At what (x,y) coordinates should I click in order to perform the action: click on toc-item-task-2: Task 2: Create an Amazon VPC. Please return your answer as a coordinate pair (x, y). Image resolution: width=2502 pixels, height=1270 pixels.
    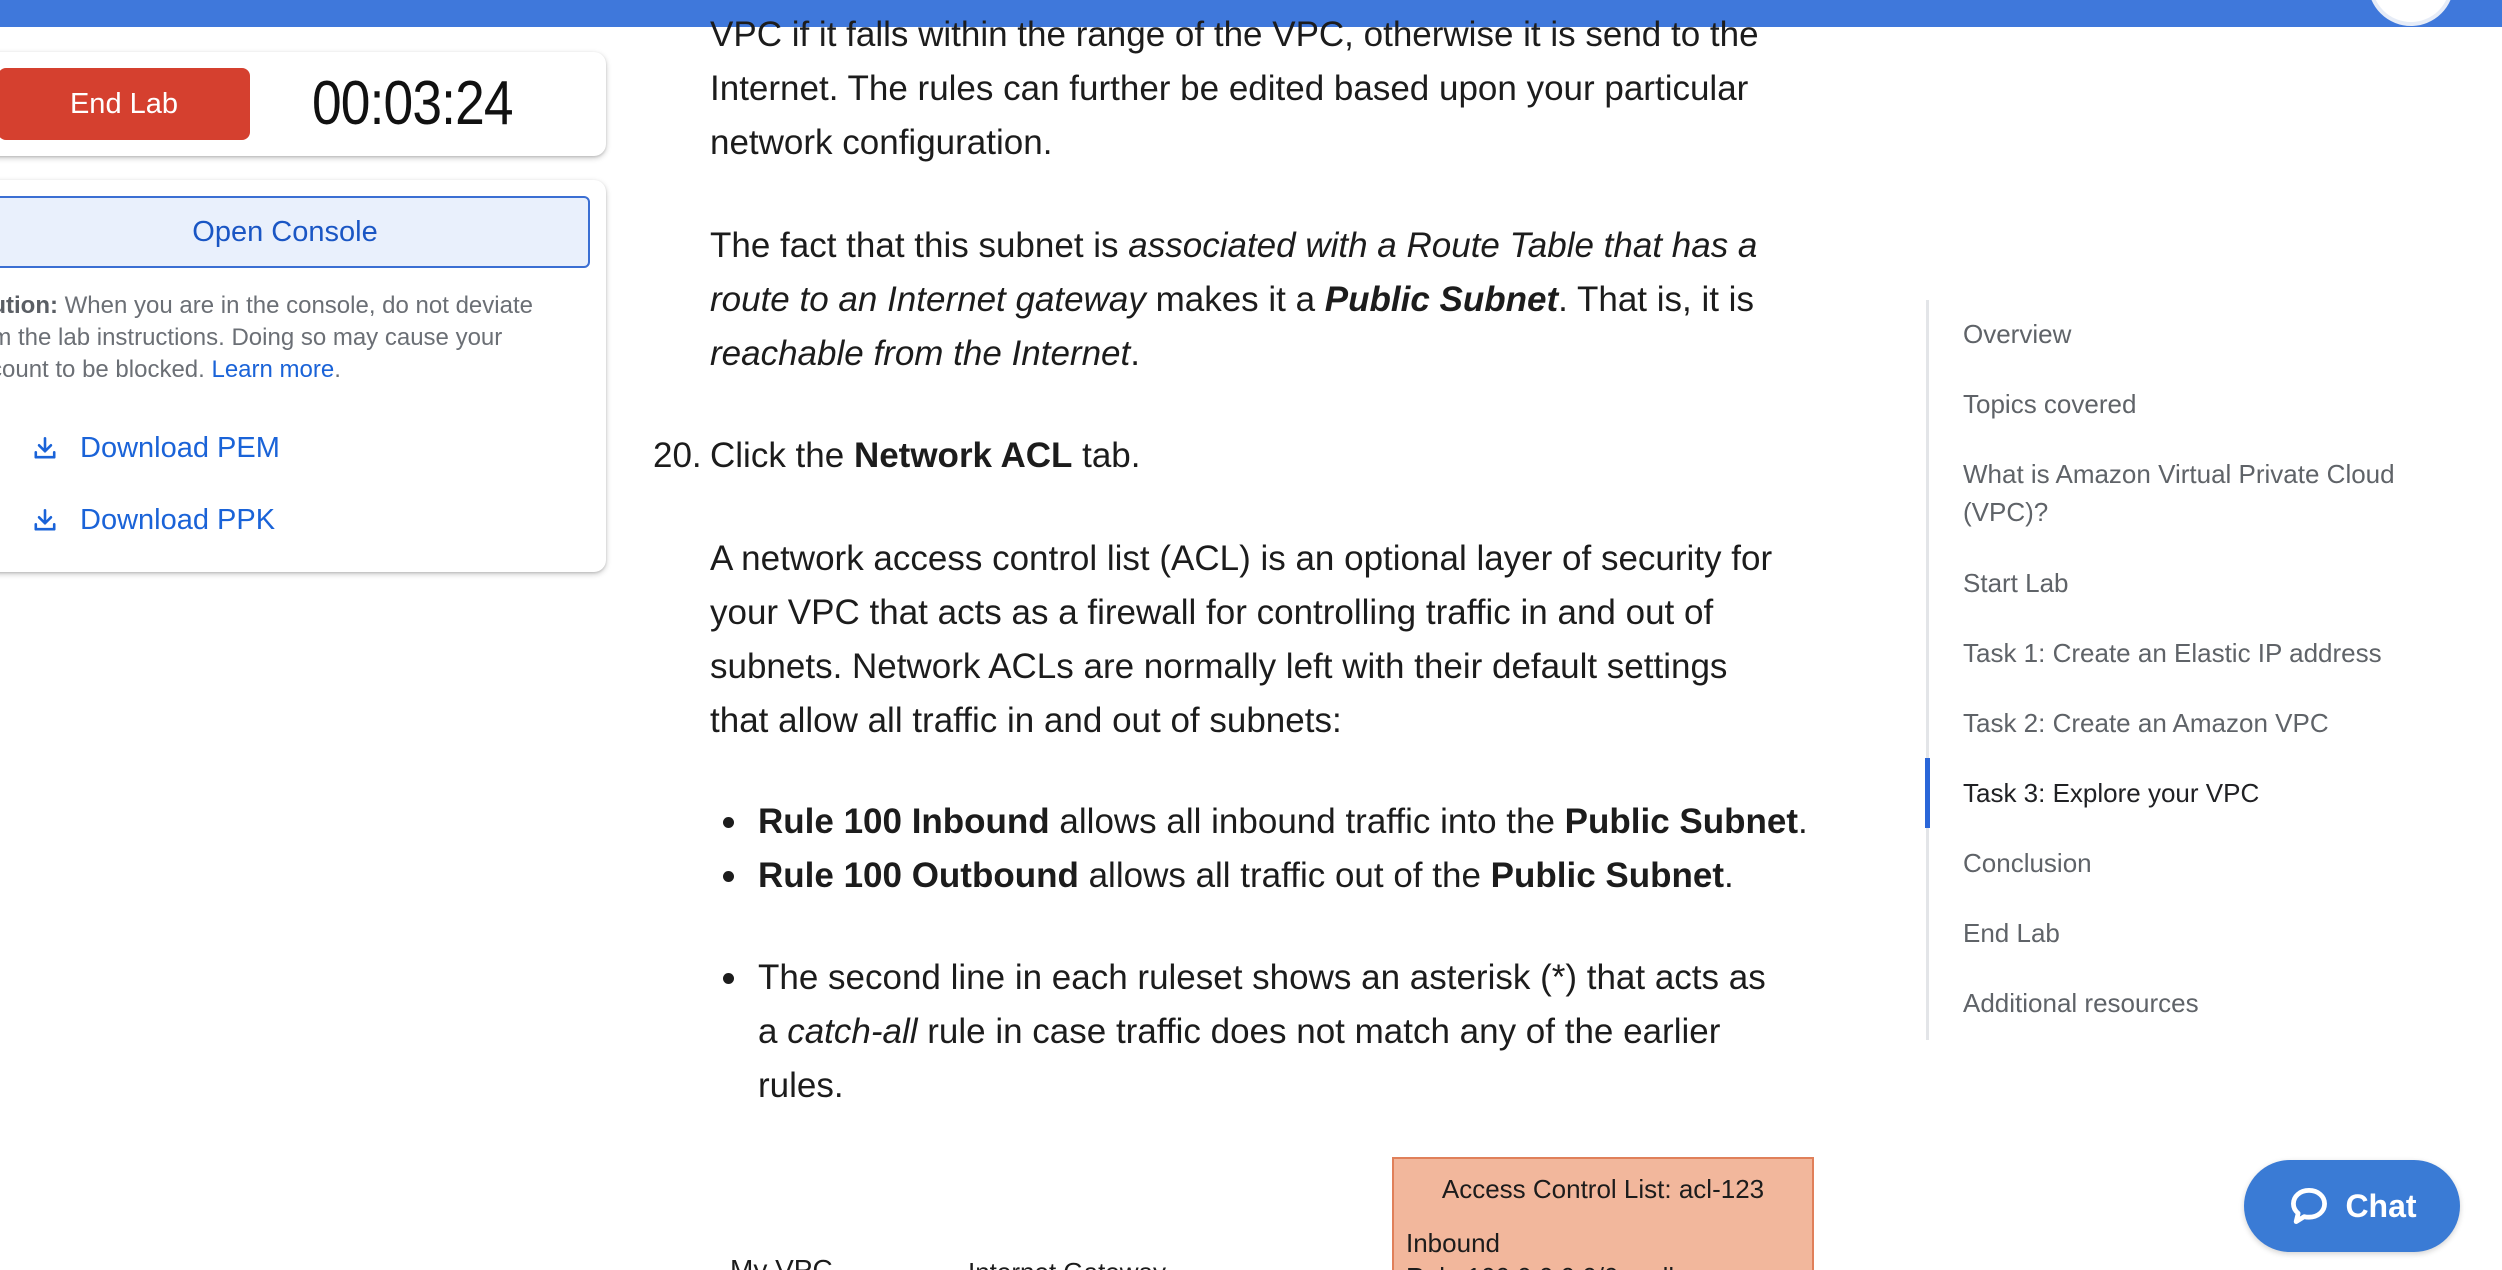
    Looking at the image, I should click on (2198, 723).